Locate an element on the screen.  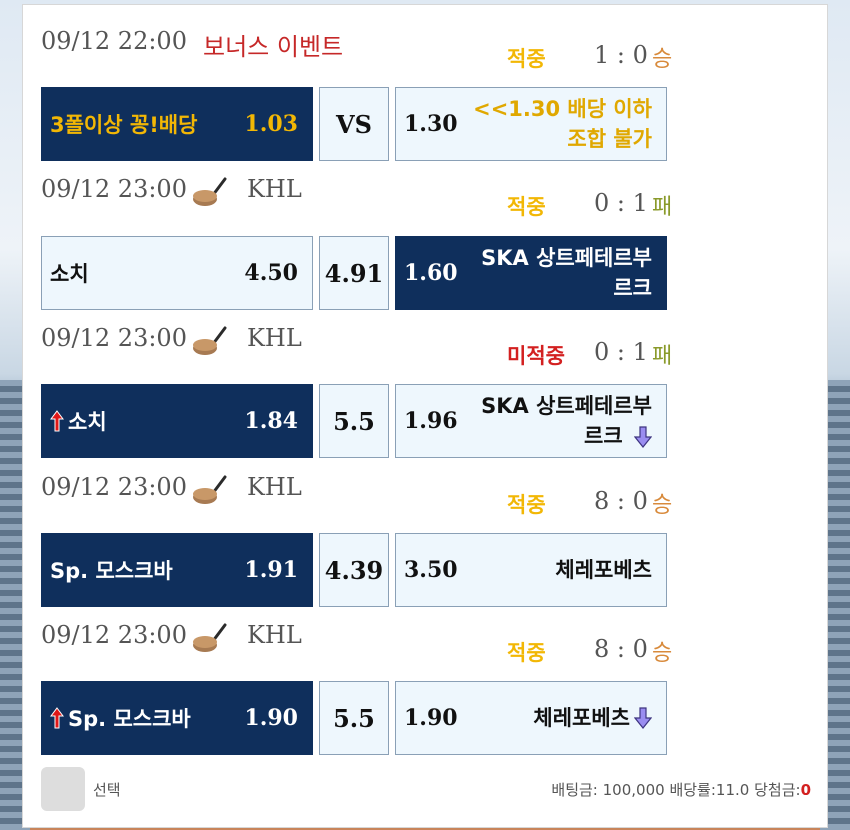
result-status: 미적중 is located at coordinates (536, 356).